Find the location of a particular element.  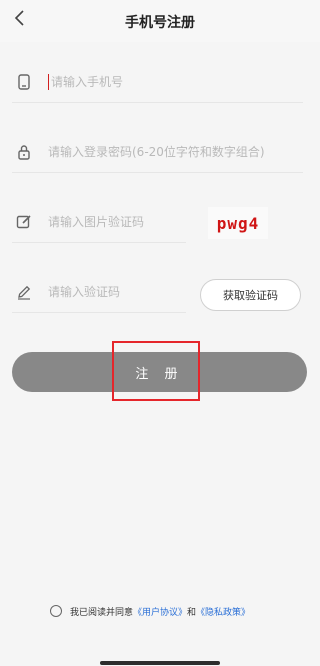

sms-code-row is located at coordinates (99, 293).